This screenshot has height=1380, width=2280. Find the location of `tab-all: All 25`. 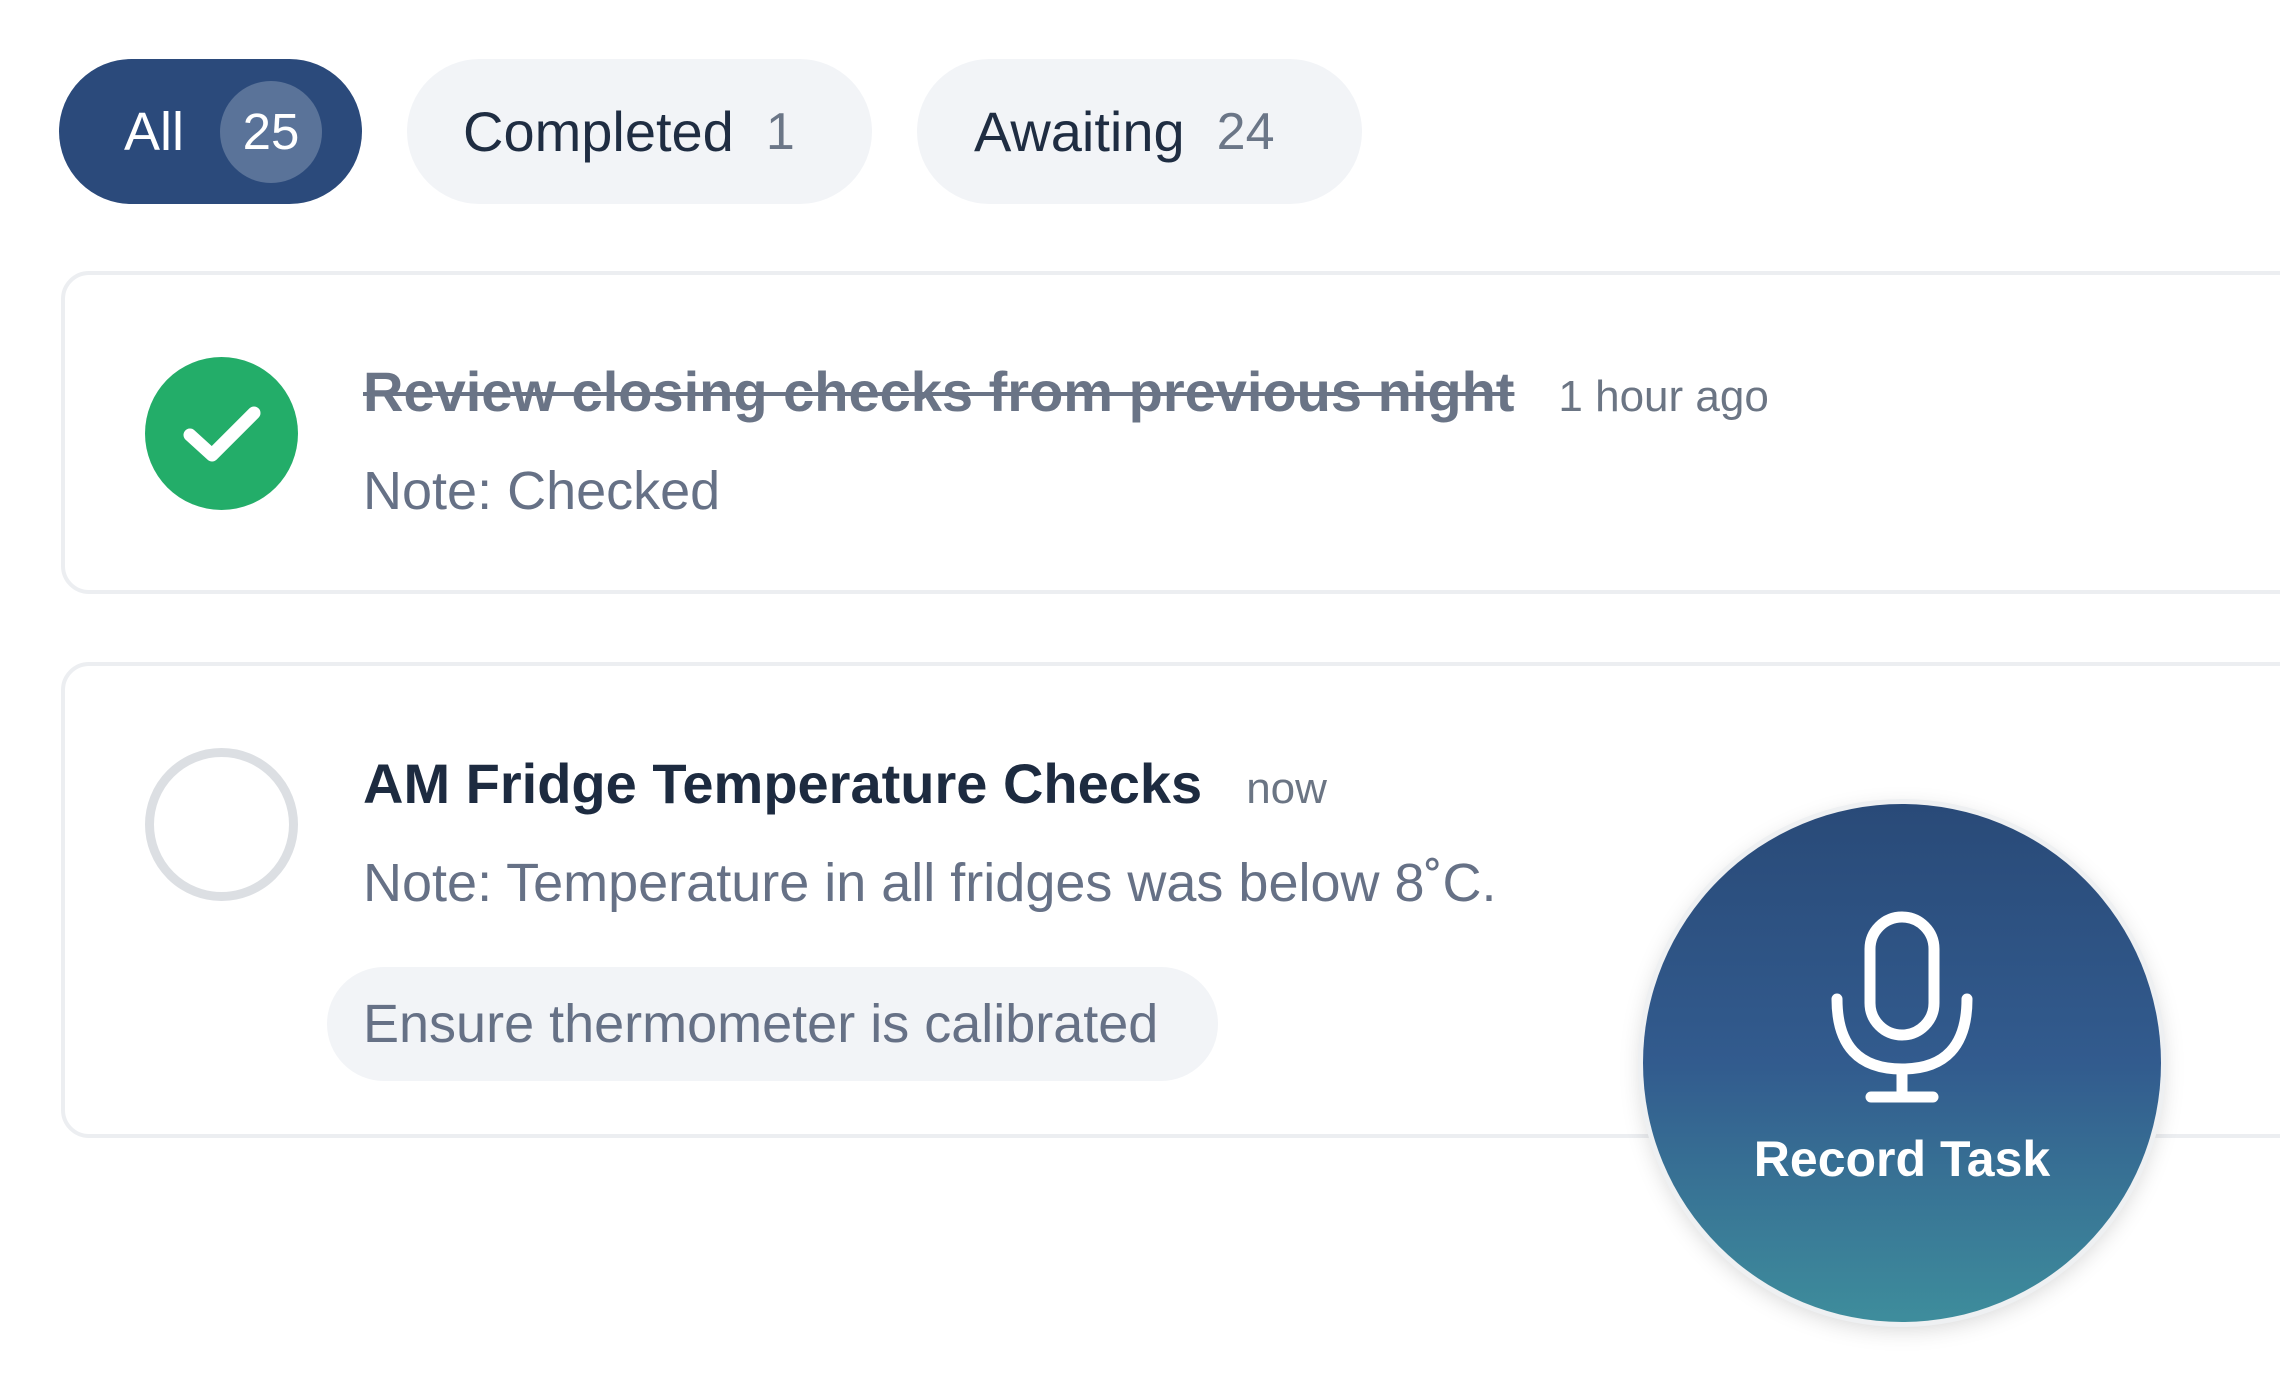

tab-all: All 25 is located at coordinates (210, 131).